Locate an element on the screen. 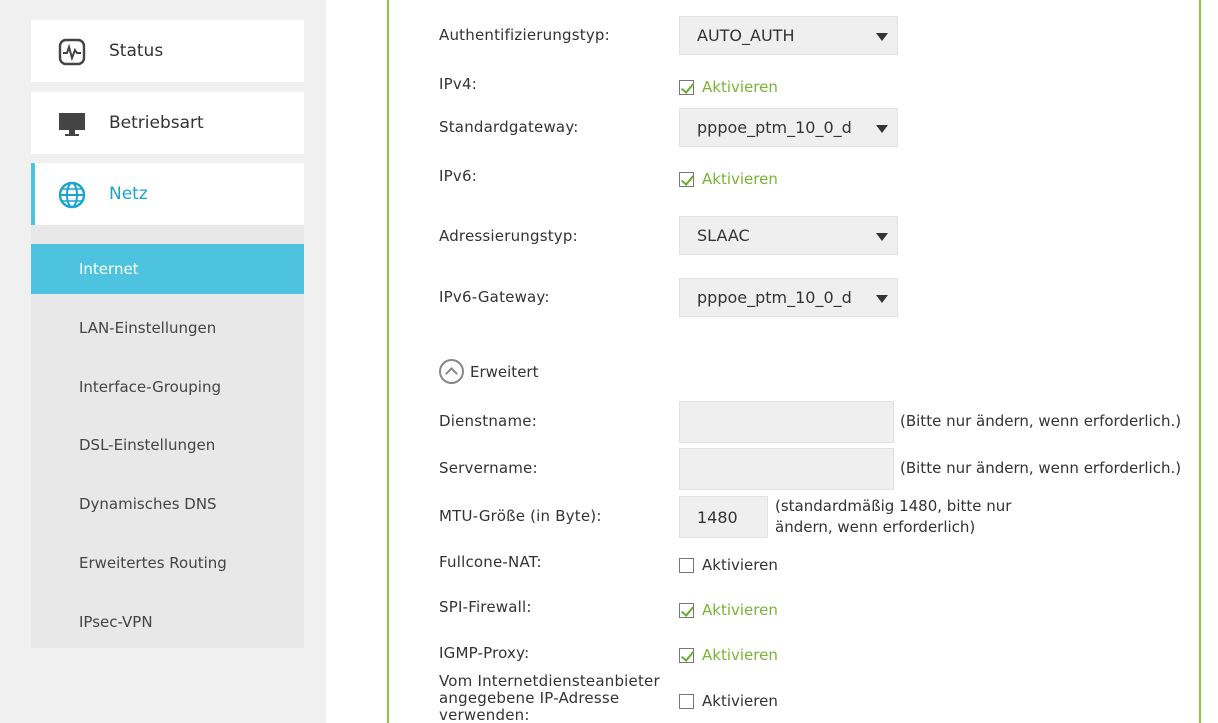  default-gateway-label: Standardgateway: is located at coordinates (509, 127).